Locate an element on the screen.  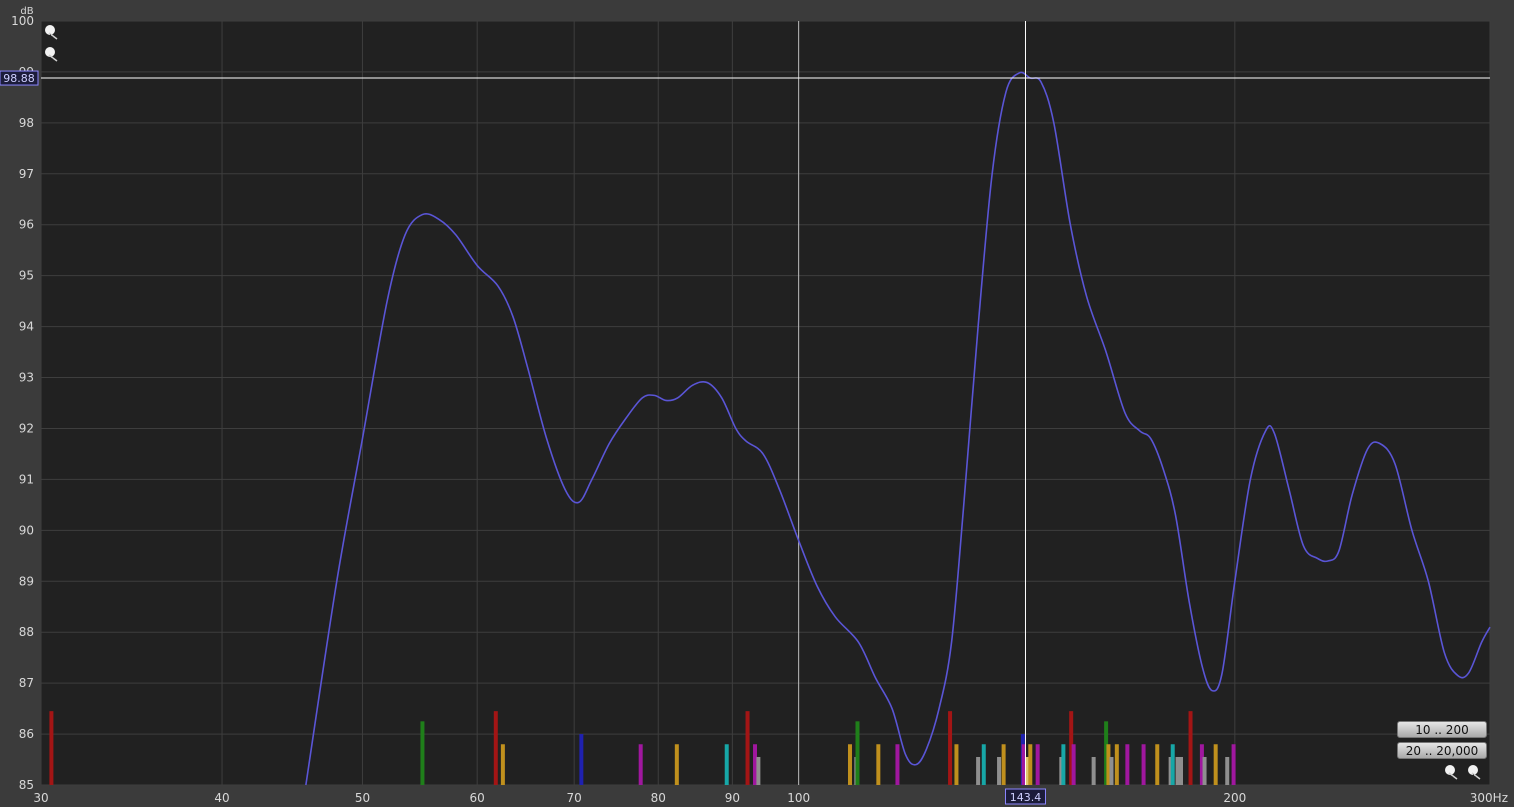
y-axis-unit-label: dB is located at coordinates (26, 11).